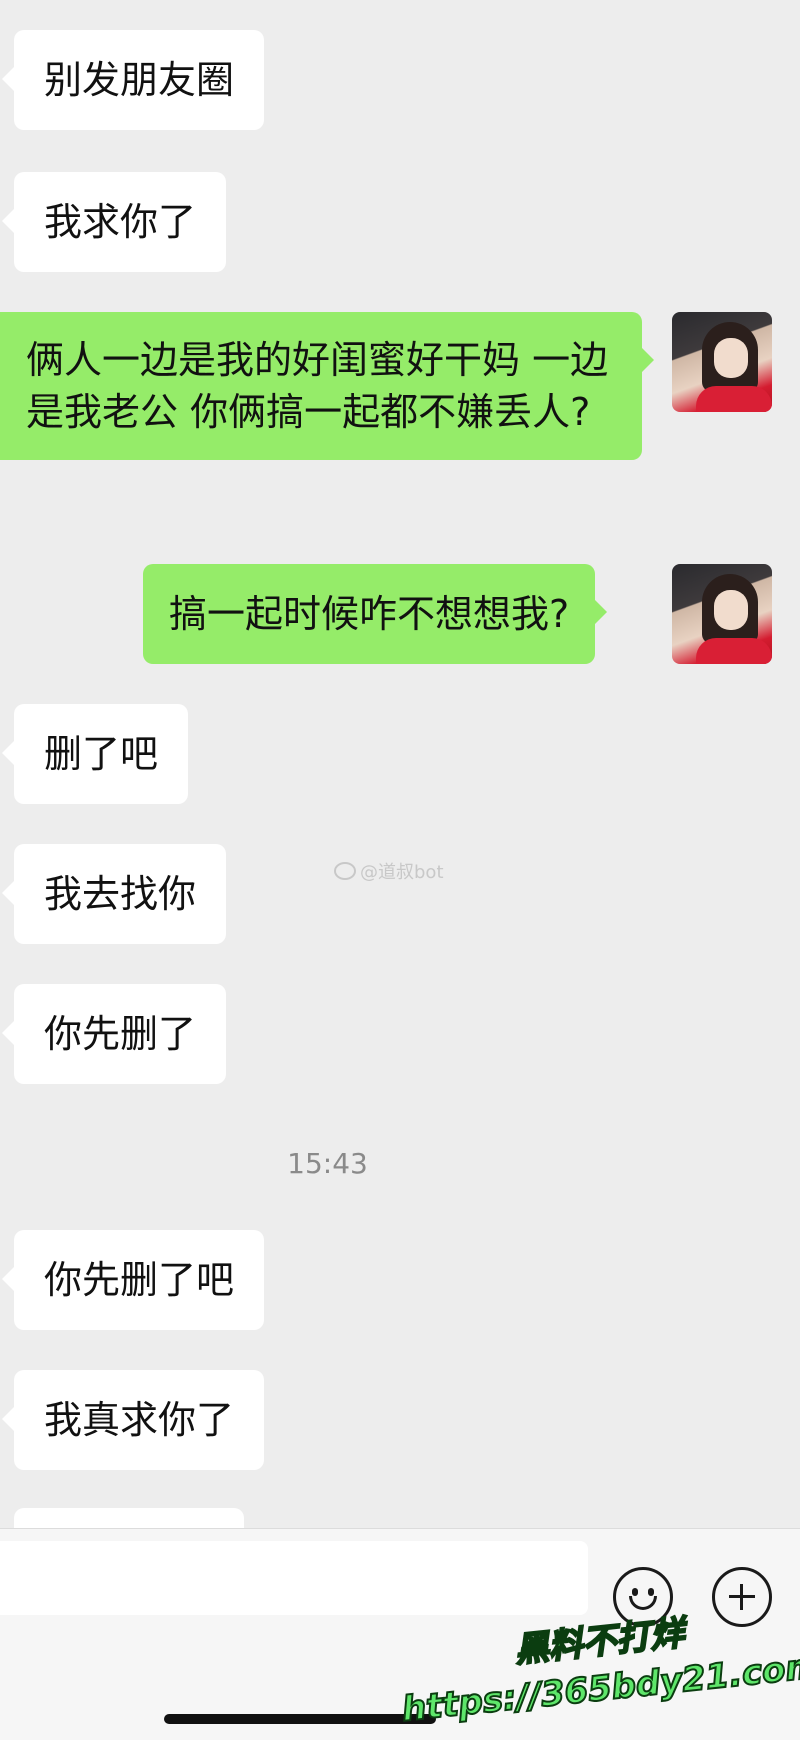  Describe the element at coordinates (120, 894) in the screenshot. I see `message-text: 我去找你` at that location.